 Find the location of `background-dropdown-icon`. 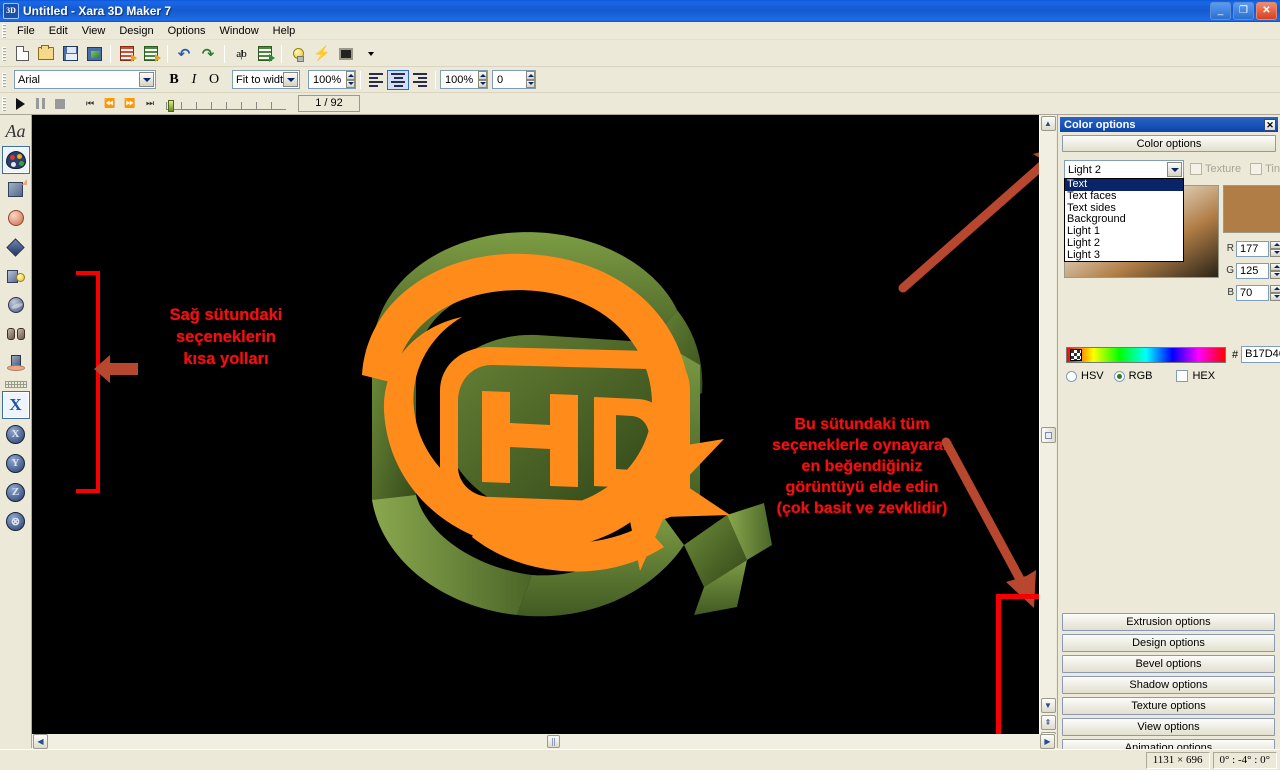

background-dropdown-icon is located at coordinates (370, 54).